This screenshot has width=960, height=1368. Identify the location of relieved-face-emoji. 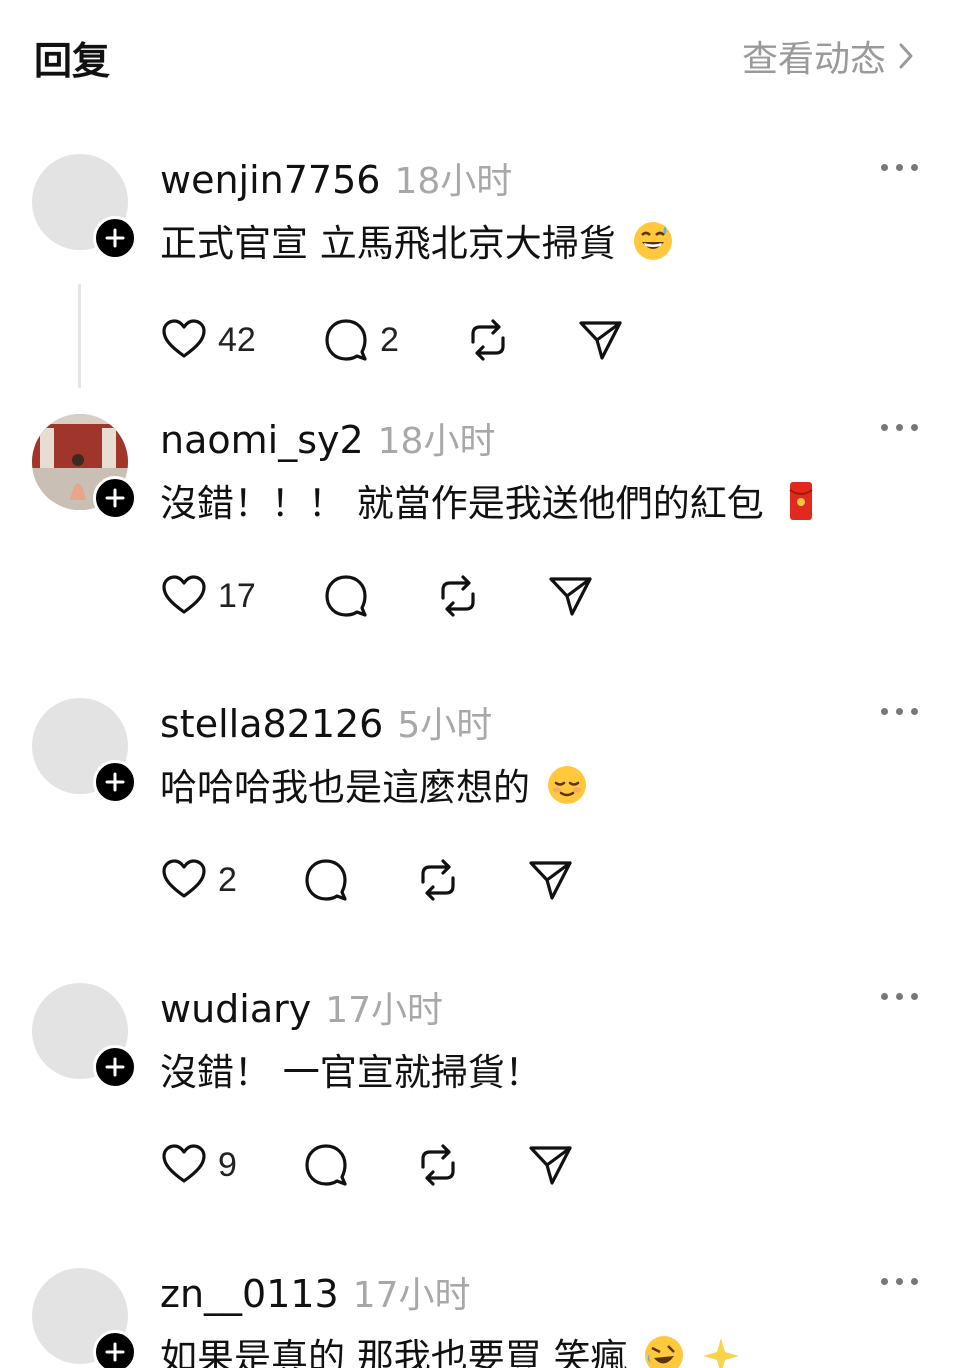
(566, 785).